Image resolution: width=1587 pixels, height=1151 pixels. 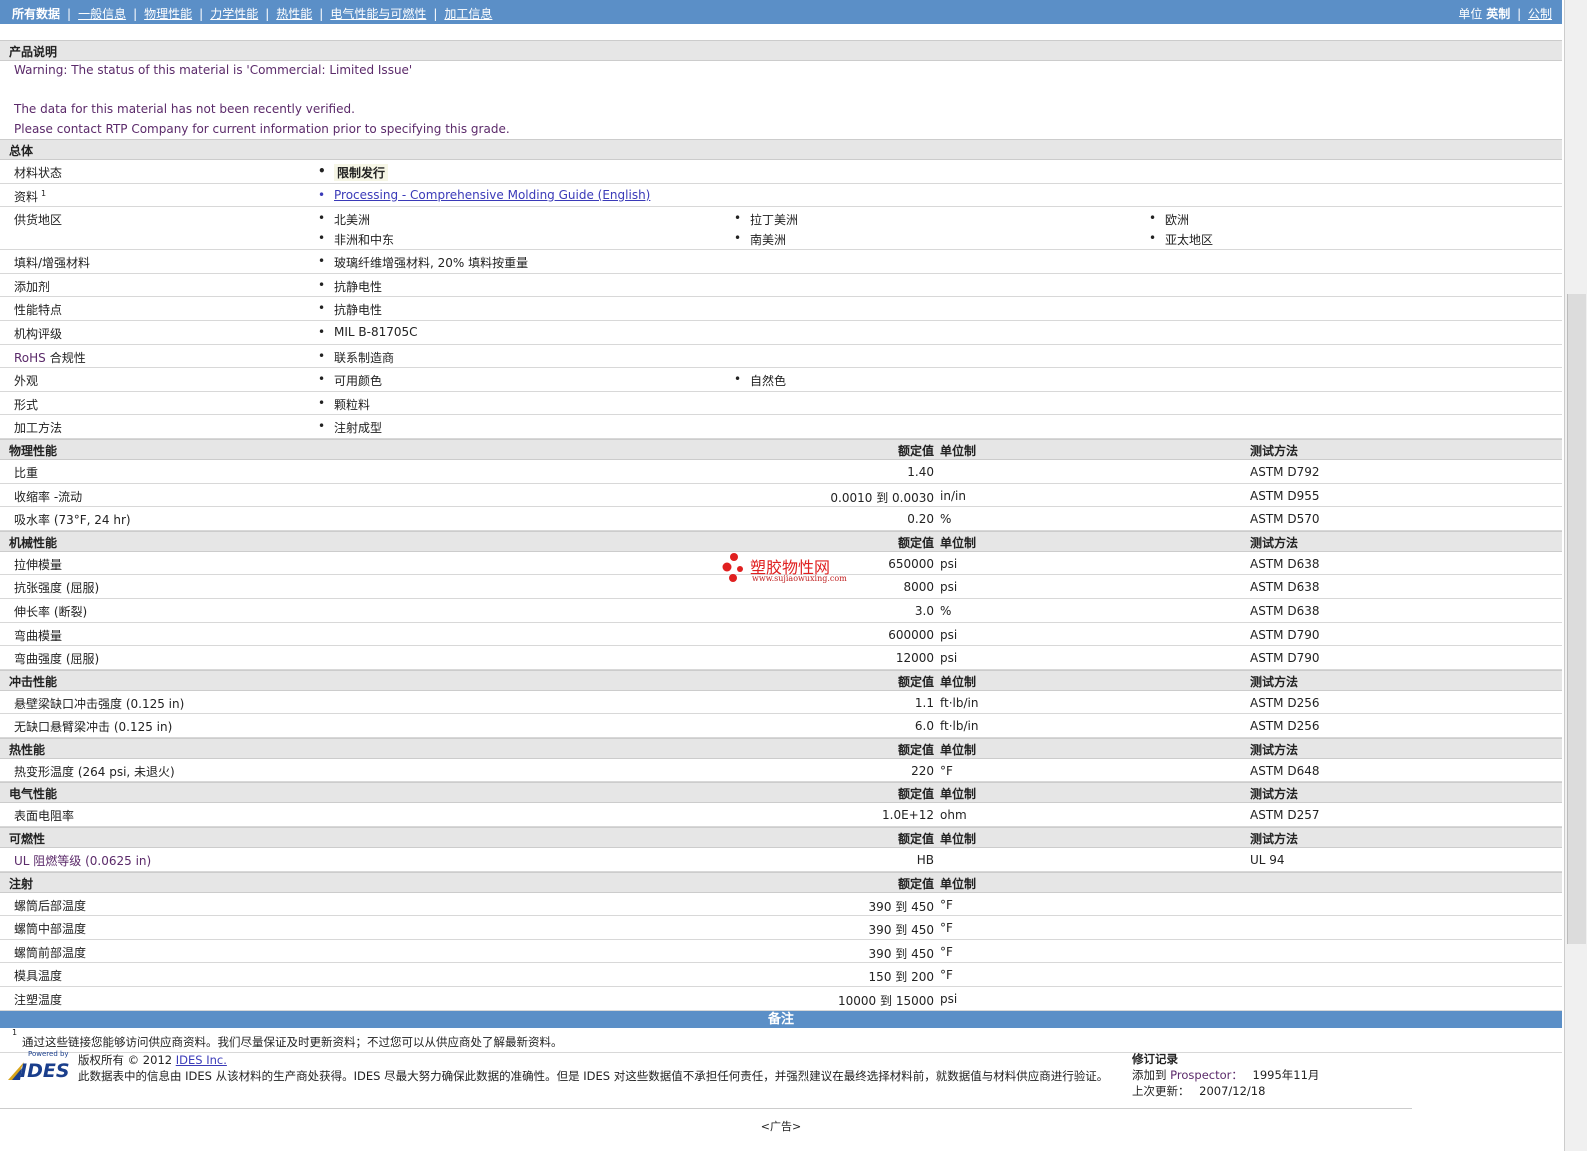 I want to click on bullet-item: 可用颜色, so click(x=350, y=380).